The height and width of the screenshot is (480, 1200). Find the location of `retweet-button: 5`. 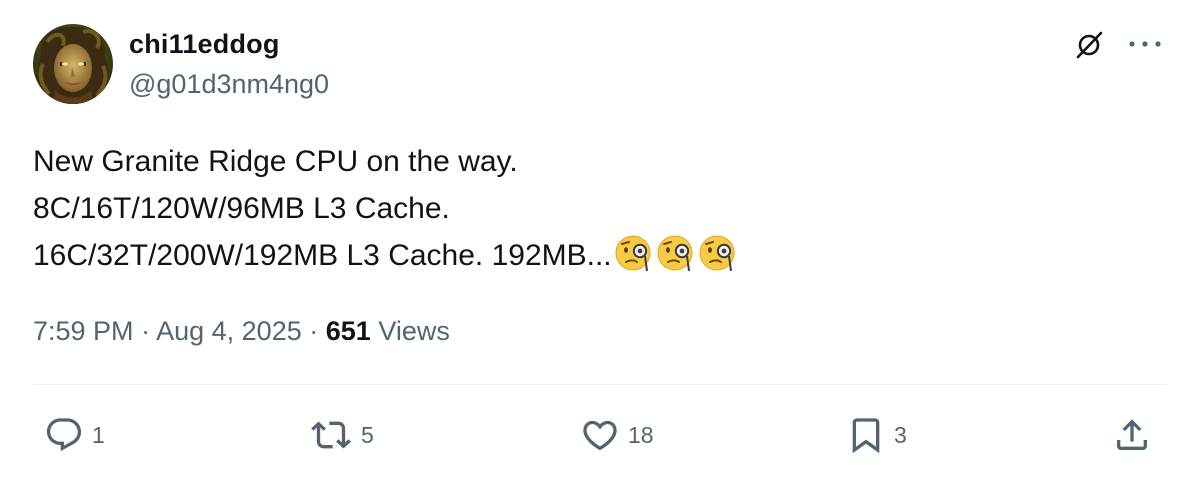

retweet-button: 5 is located at coordinates (341, 435).